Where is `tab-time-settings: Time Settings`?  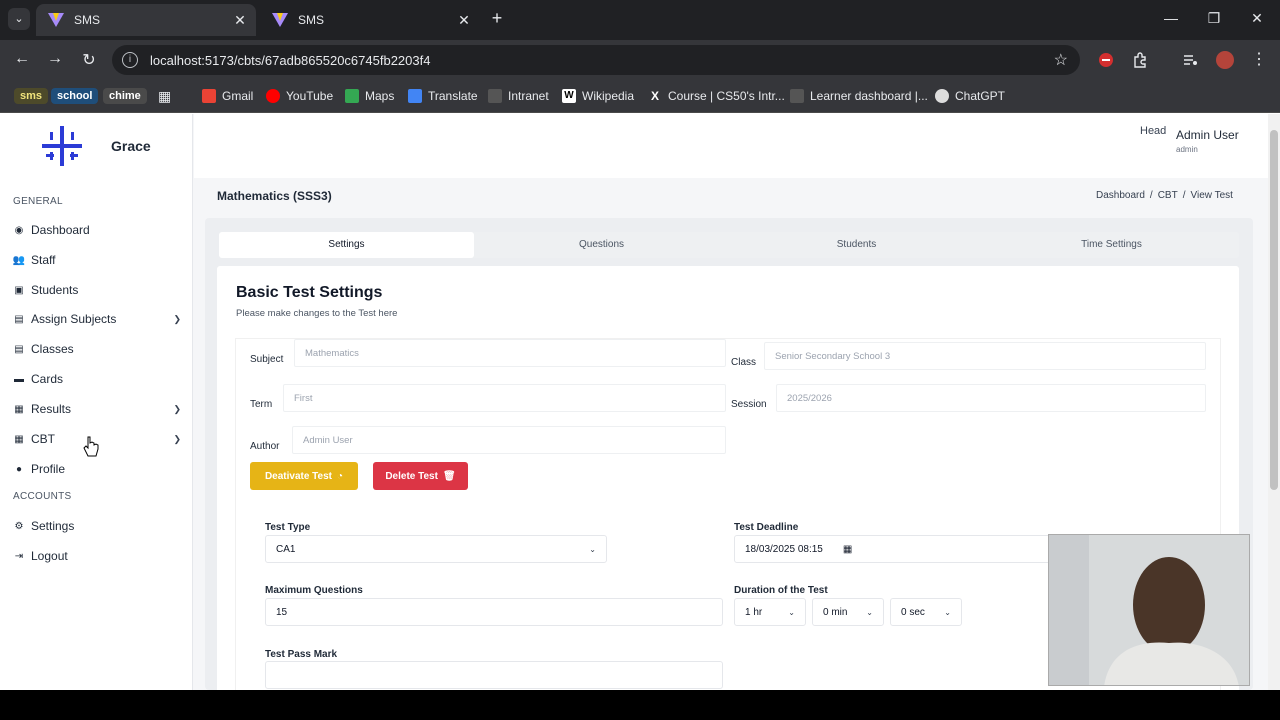
tab-time-settings: Time Settings is located at coordinates (1111, 245).